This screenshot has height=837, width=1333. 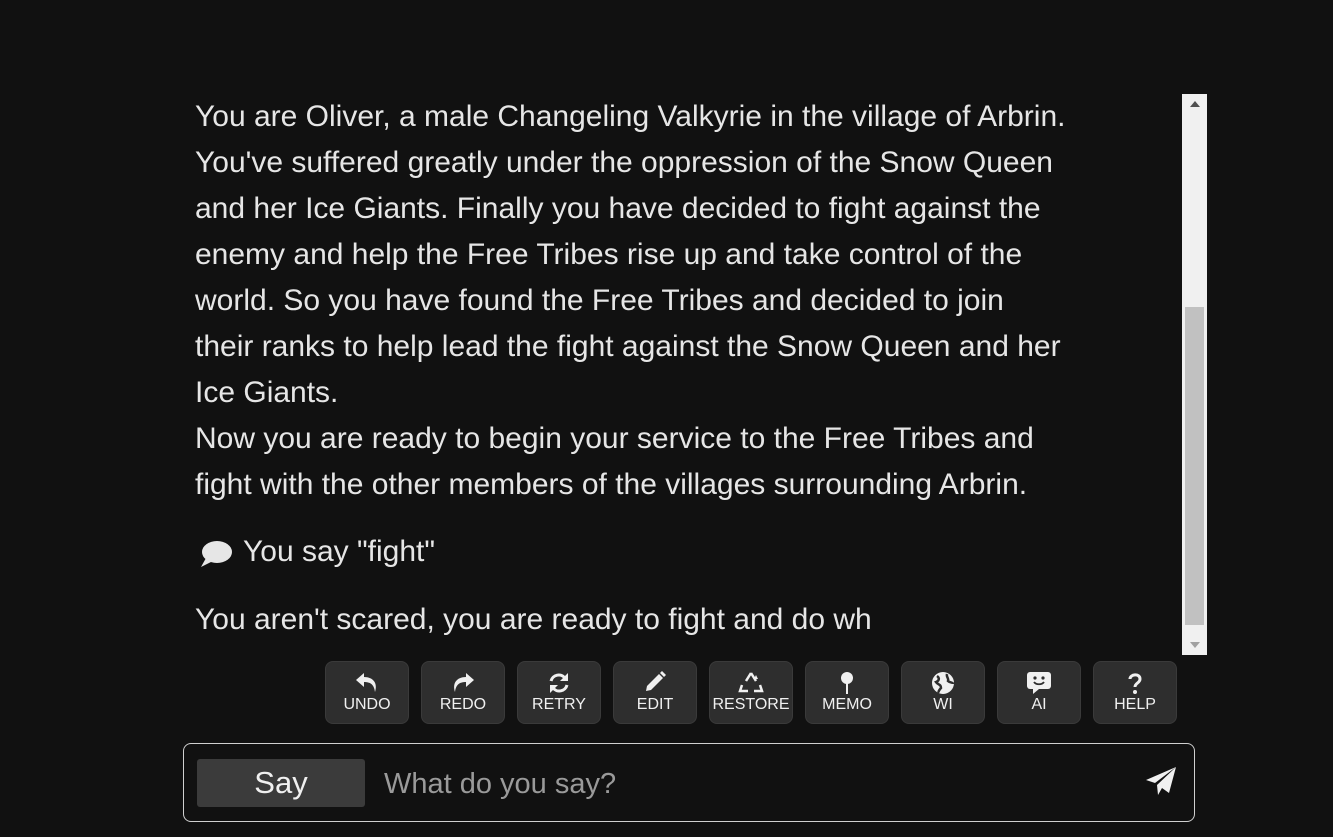 I want to click on pencil-icon, so click(x=655, y=683).